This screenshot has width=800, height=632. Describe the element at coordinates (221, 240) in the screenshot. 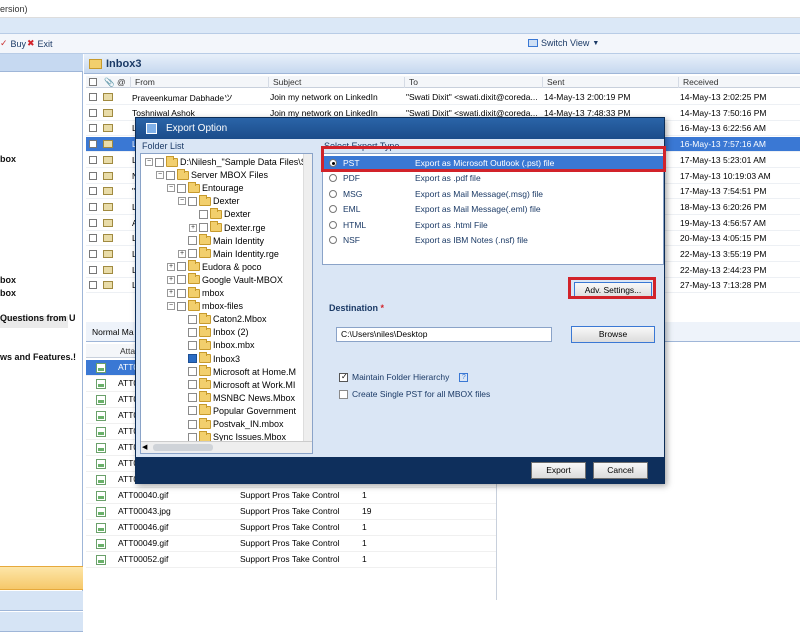

I see `tree-node: Main Identity` at that location.